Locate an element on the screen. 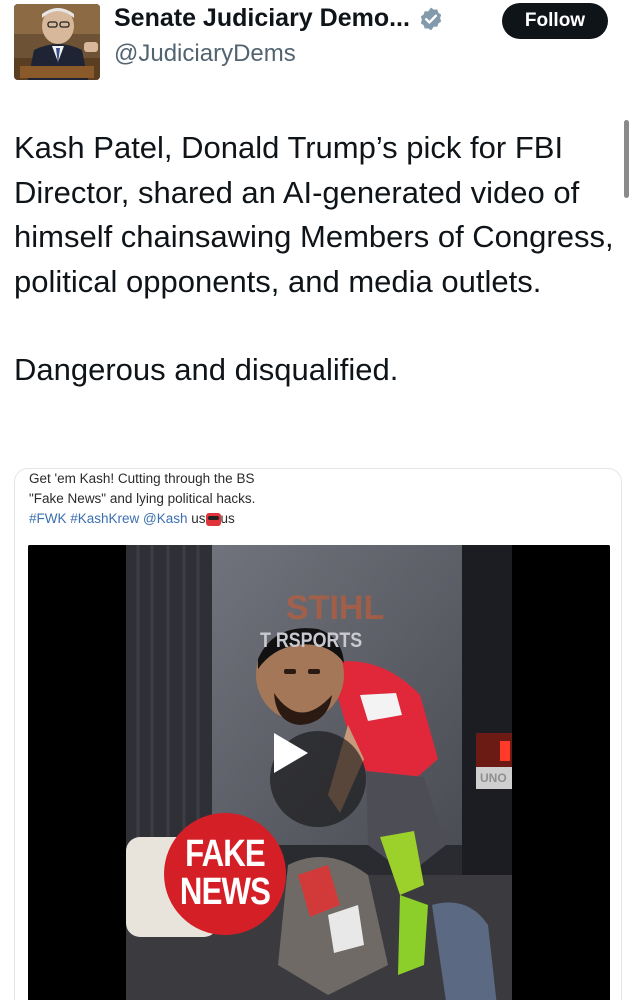  caption-line: Get 'em Kash! Cutting through the BS is located at coordinates (142, 478).